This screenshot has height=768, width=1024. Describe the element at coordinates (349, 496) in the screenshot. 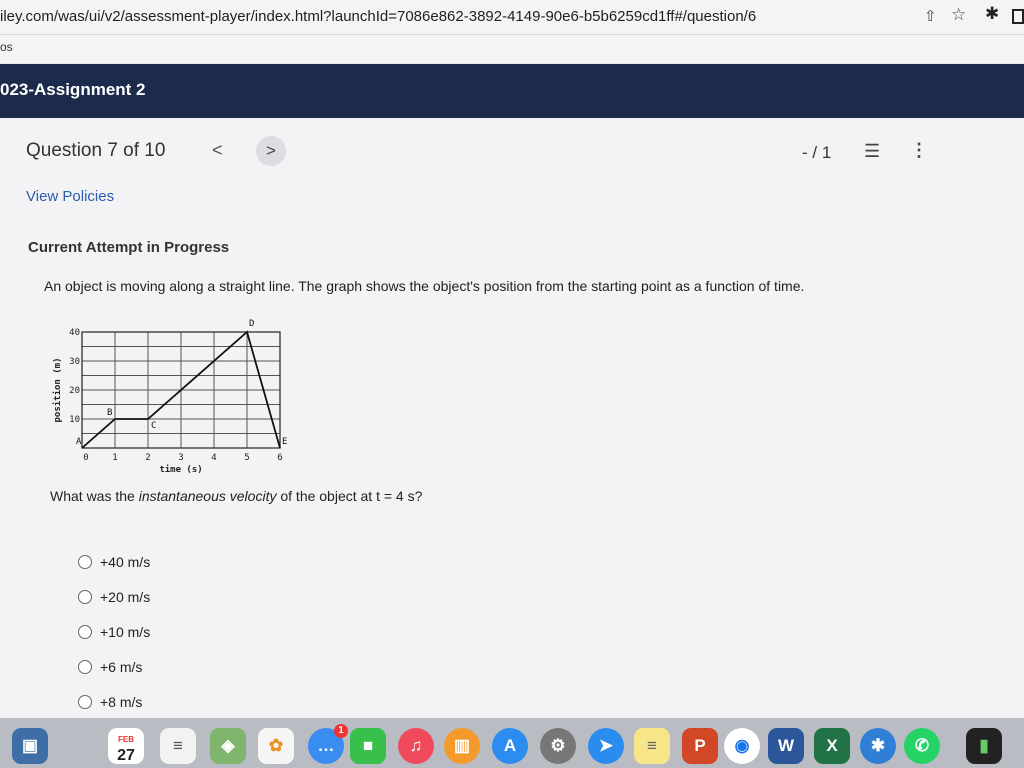

I see `question-text-end: of the object at t = 4 s?` at that location.